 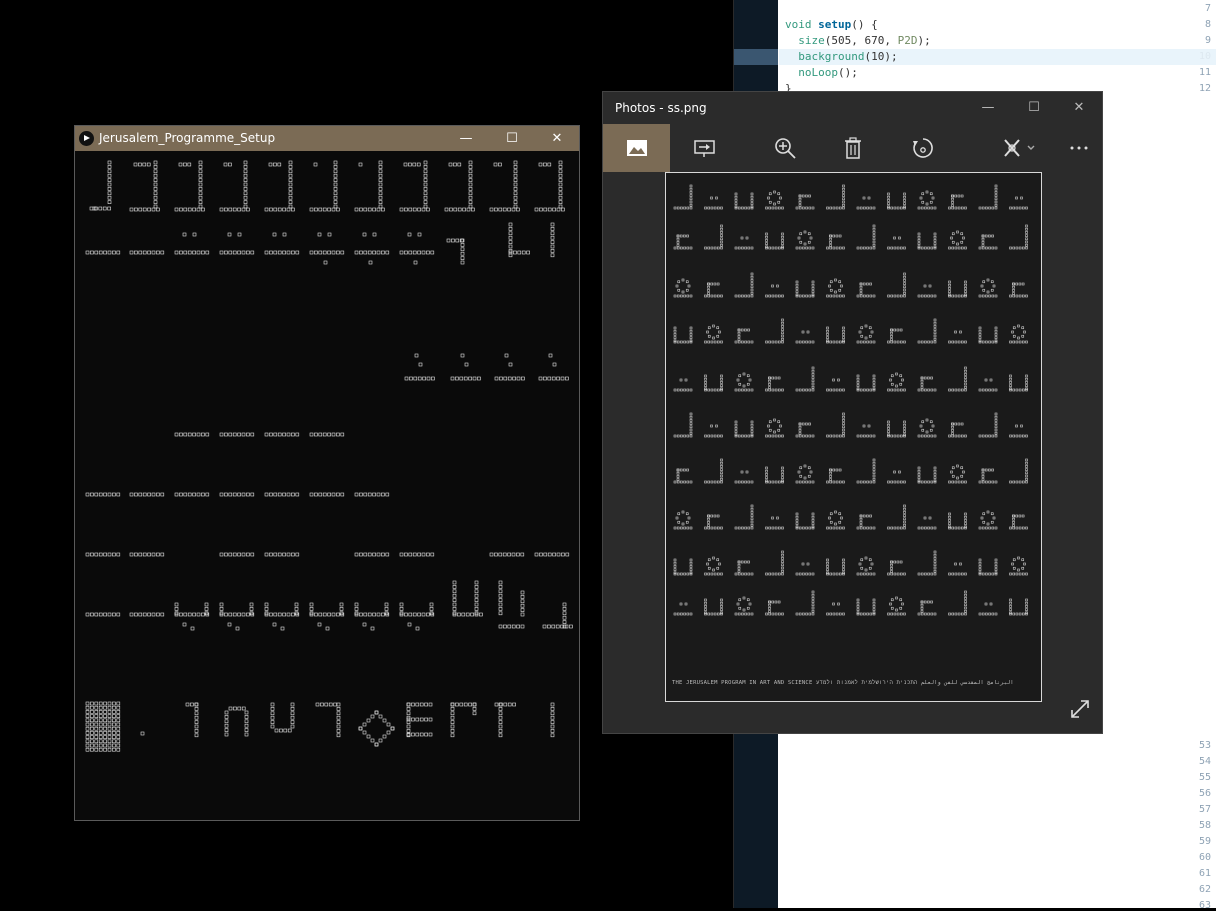 I want to click on code-line-11: noLoop();, so click(x=821, y=72).